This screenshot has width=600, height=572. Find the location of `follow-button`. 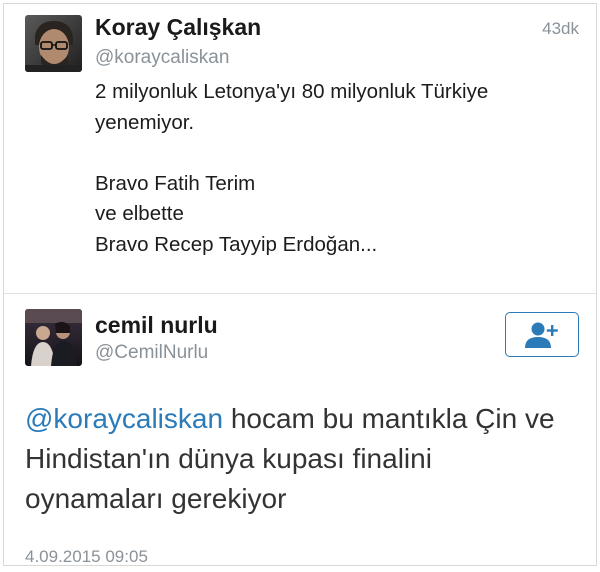

follow-button is located at coordinates (542, 334).